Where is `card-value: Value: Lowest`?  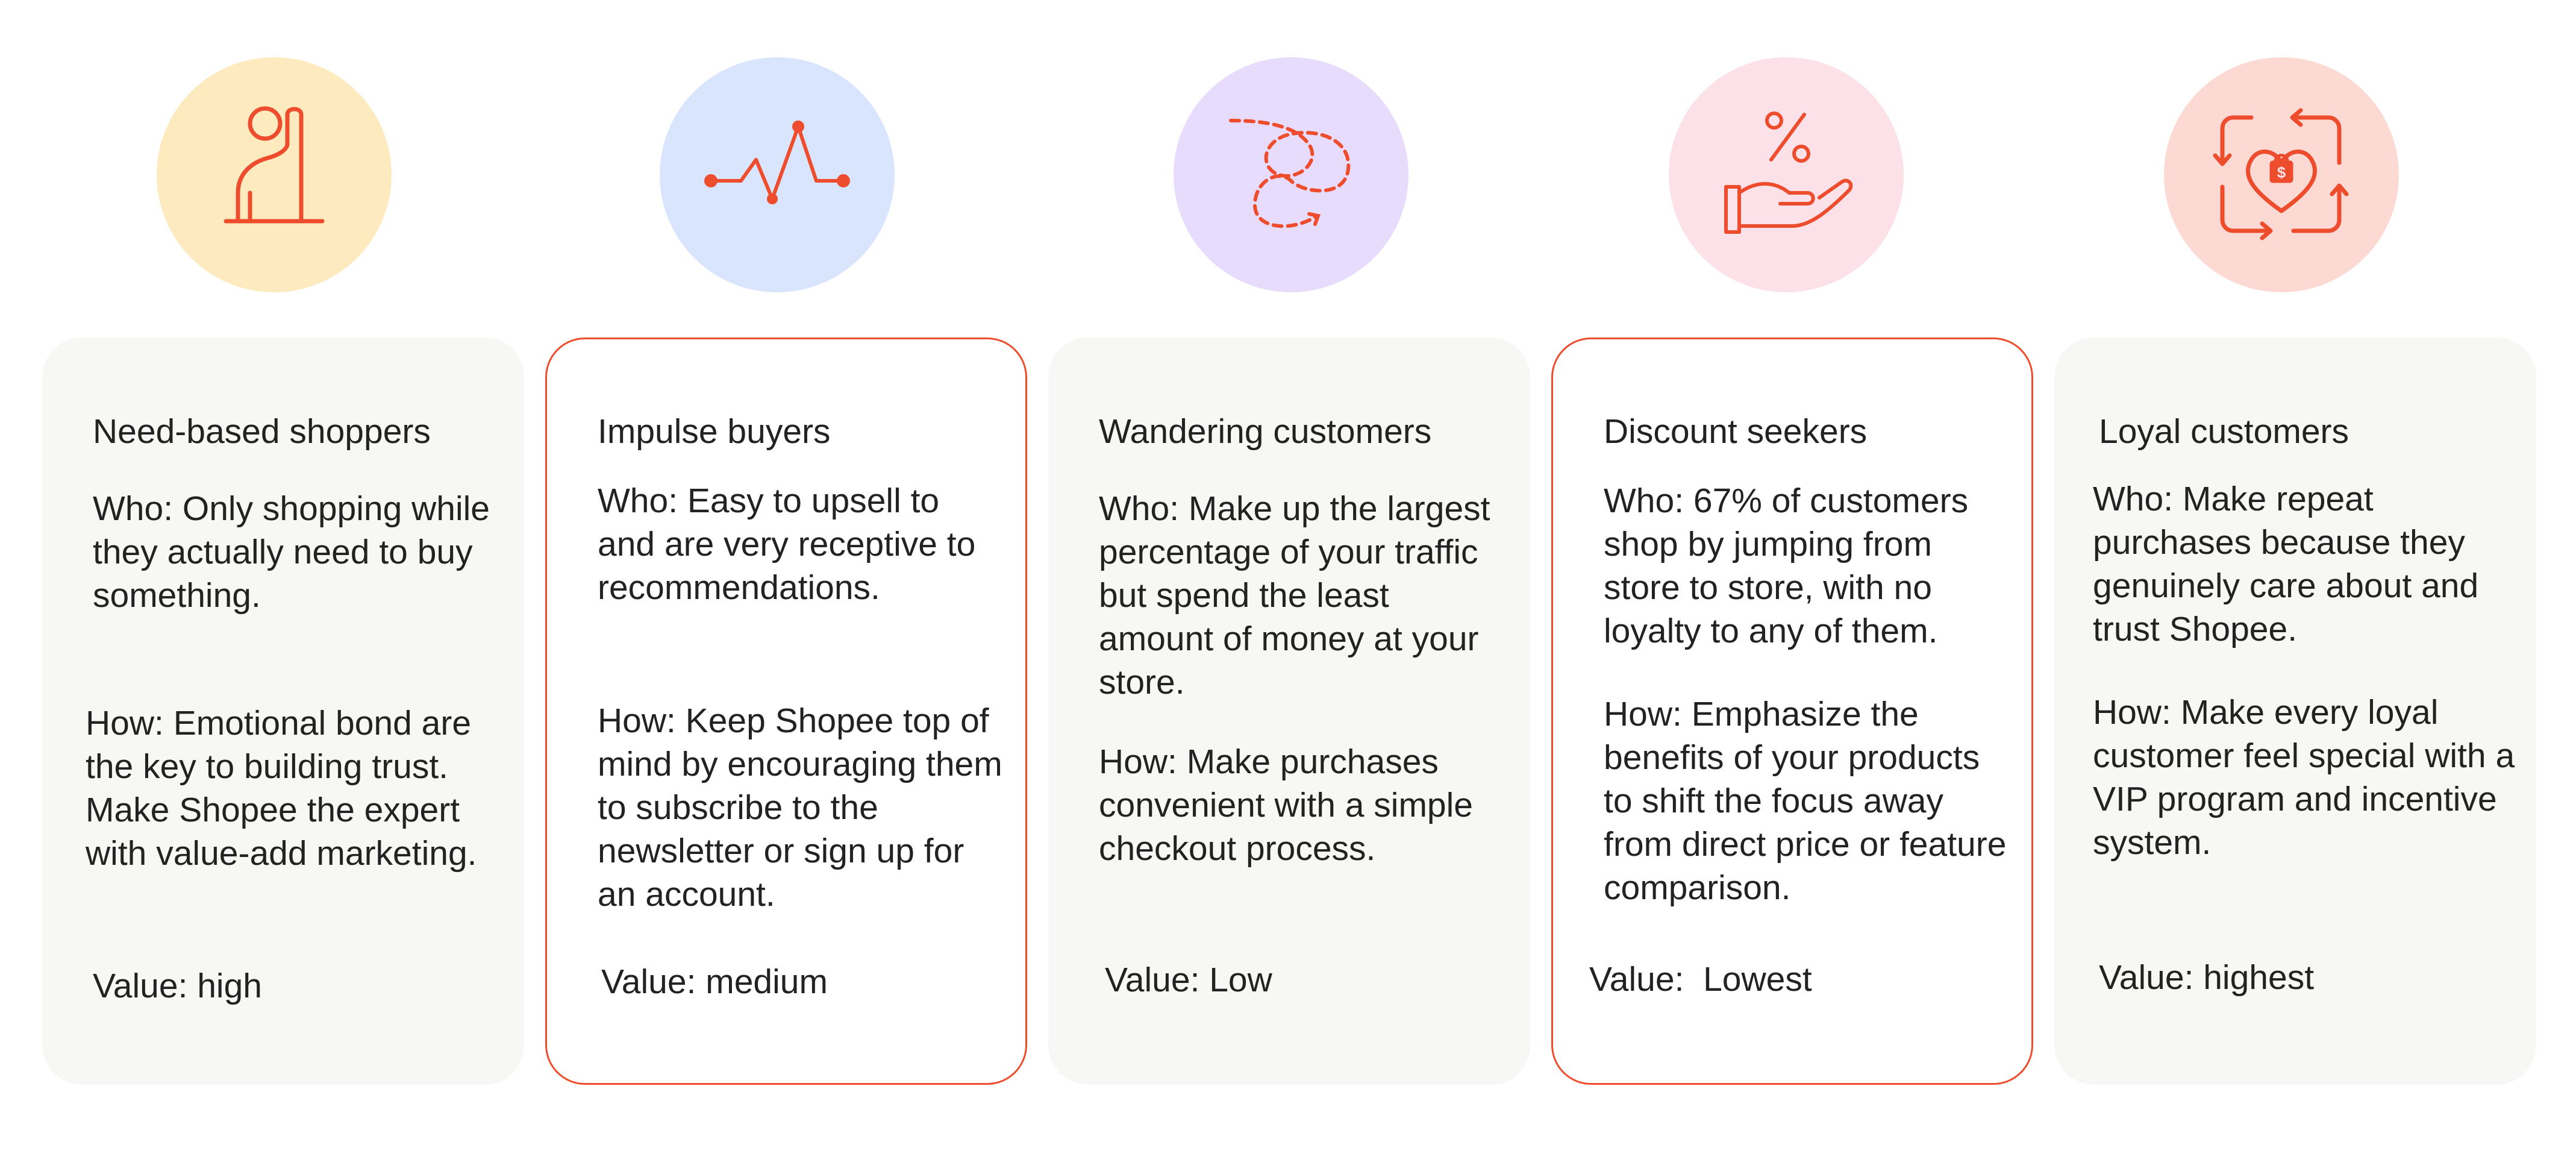
card-value: Value: Lowest is located at coordinates (1798, 979).